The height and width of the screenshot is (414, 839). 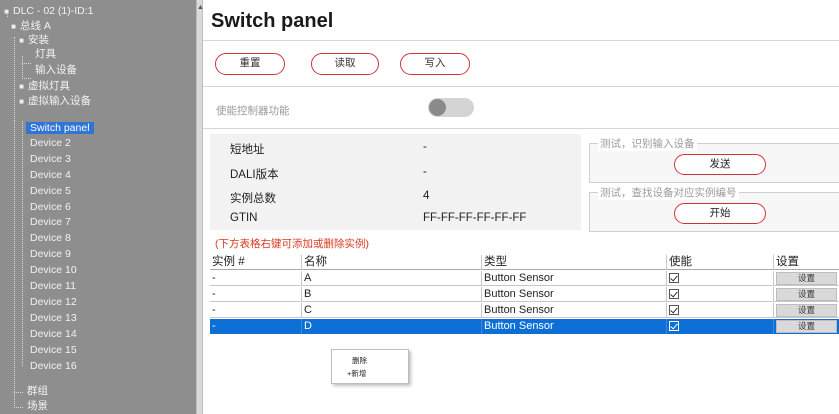 What do you see at coordinates (31, 26) in the screenshot?
I see `tree-node-bus: ■ 总线 A` at bounding box center [31, 26].